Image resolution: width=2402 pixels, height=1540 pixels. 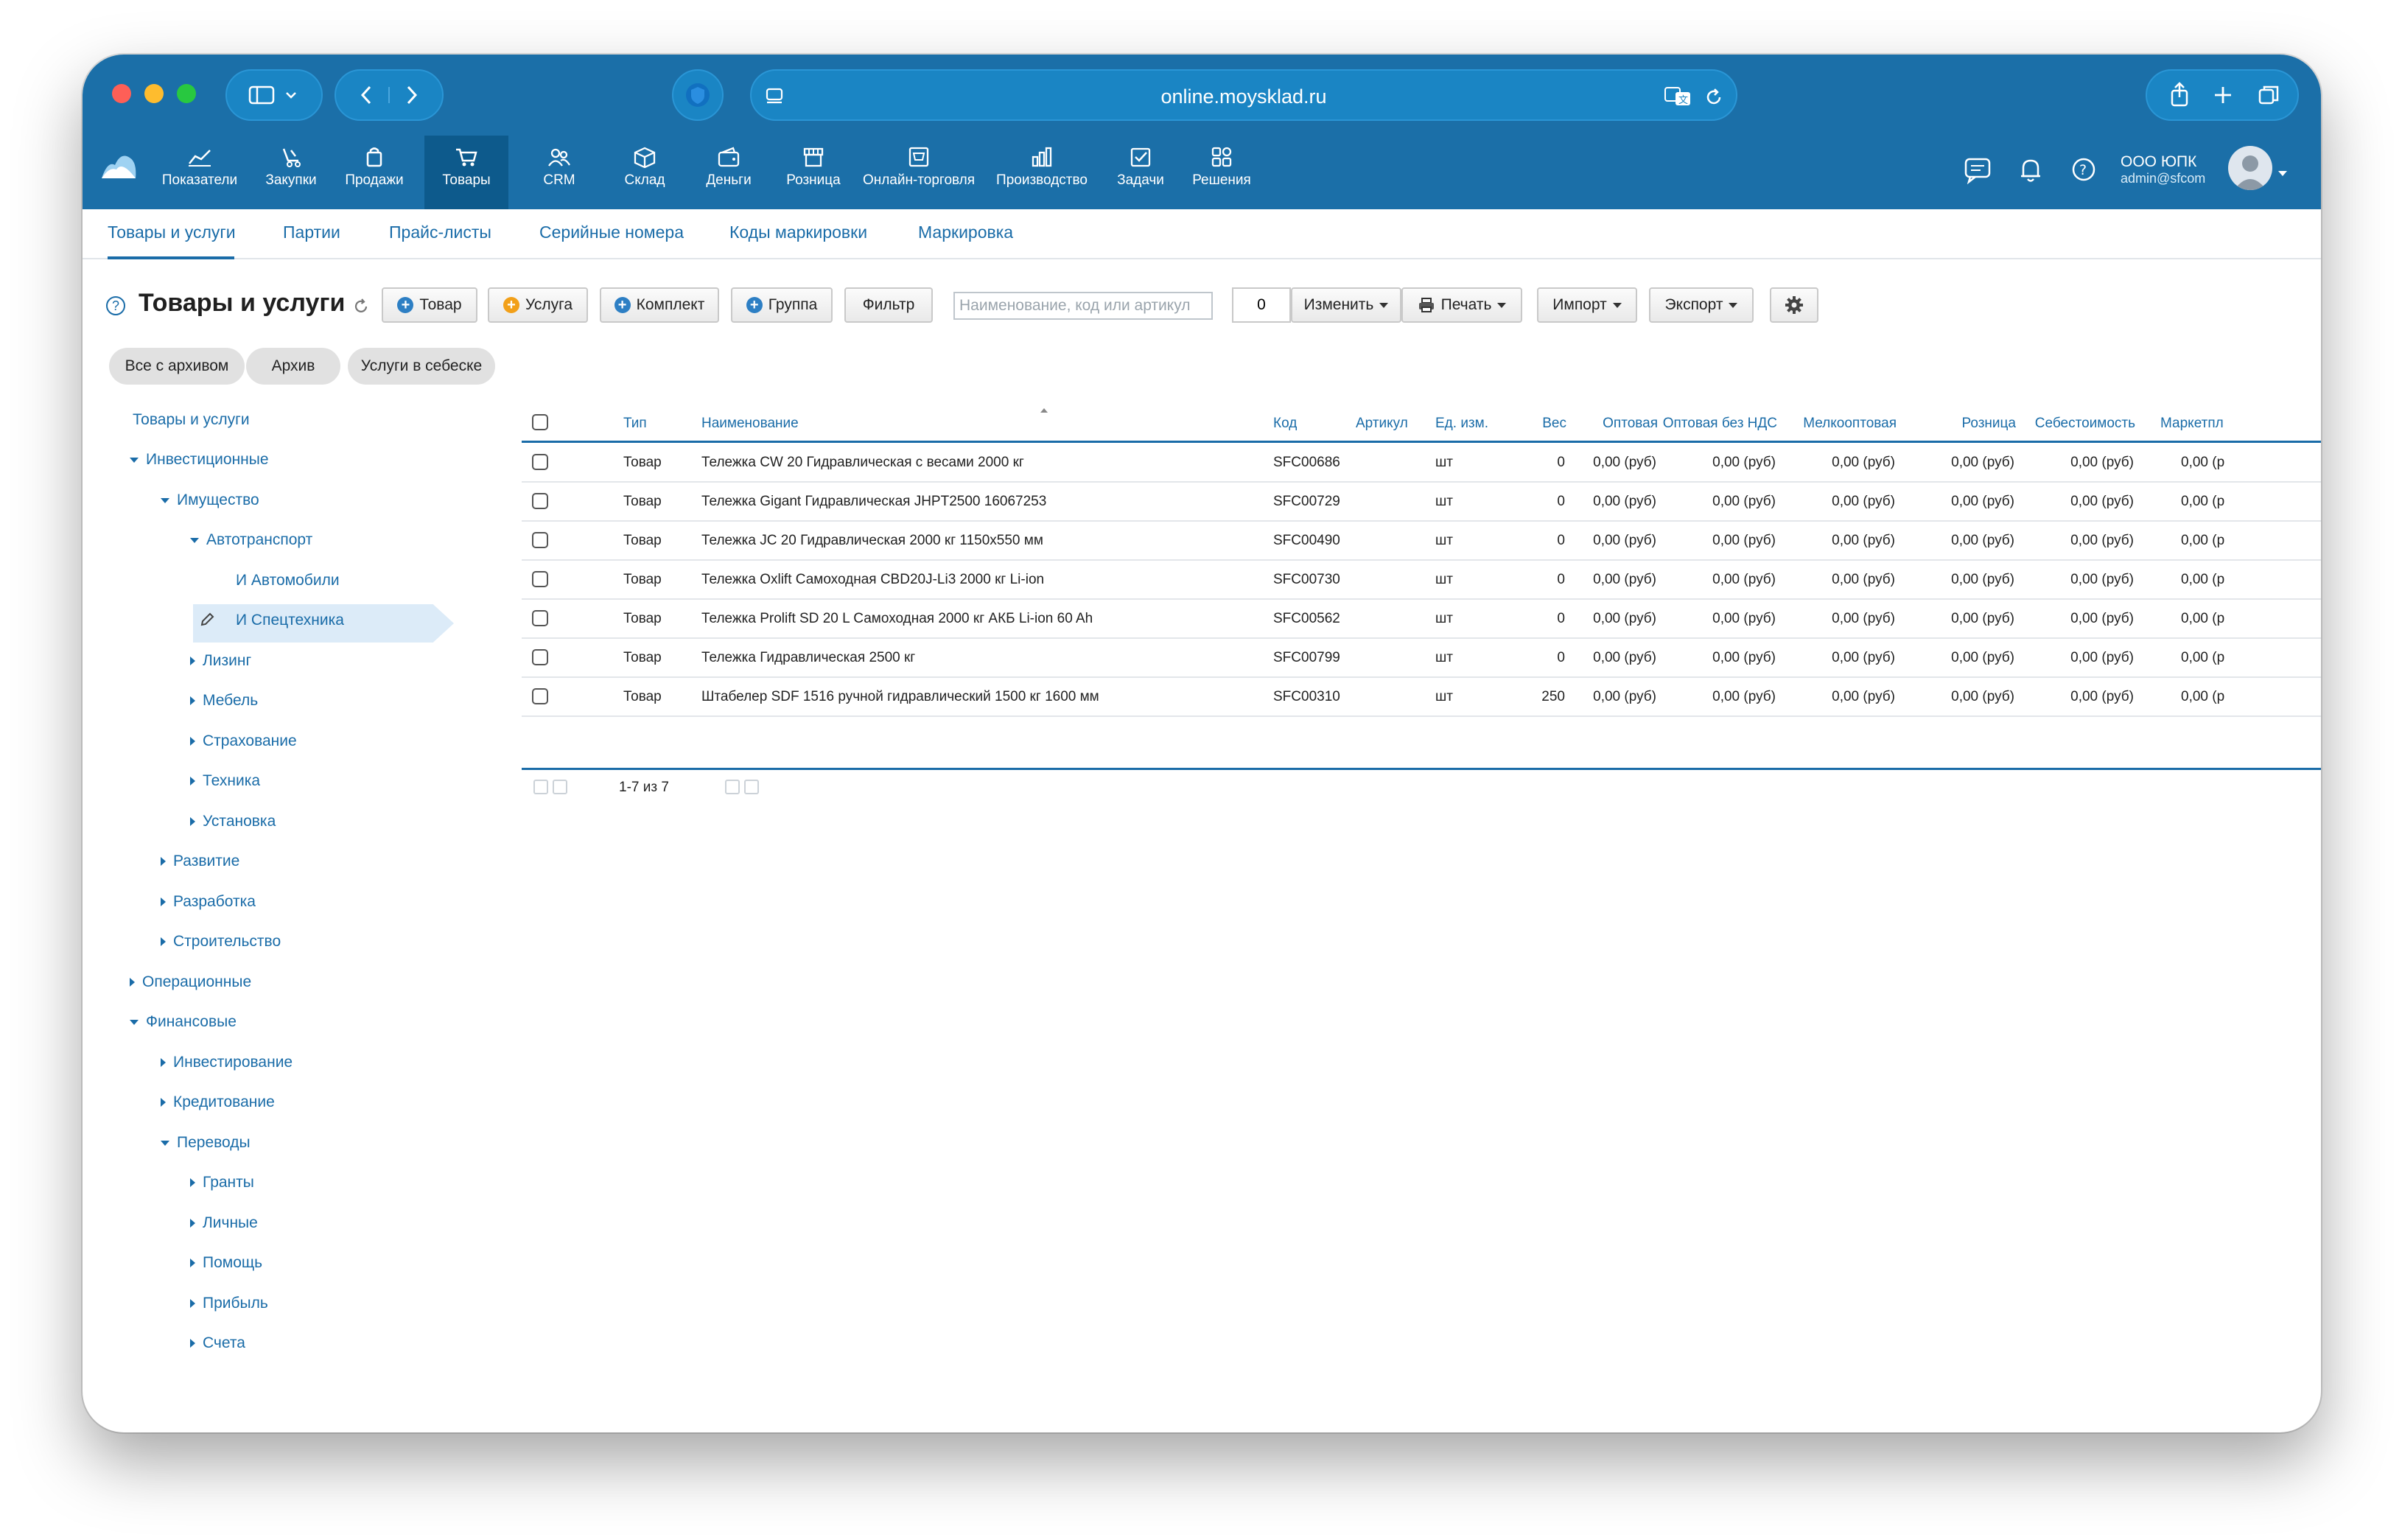 What do you see at coordinates (698, 95) in the screenshot?
I see `vpn-extension-button` at bounding box center [698, 95].